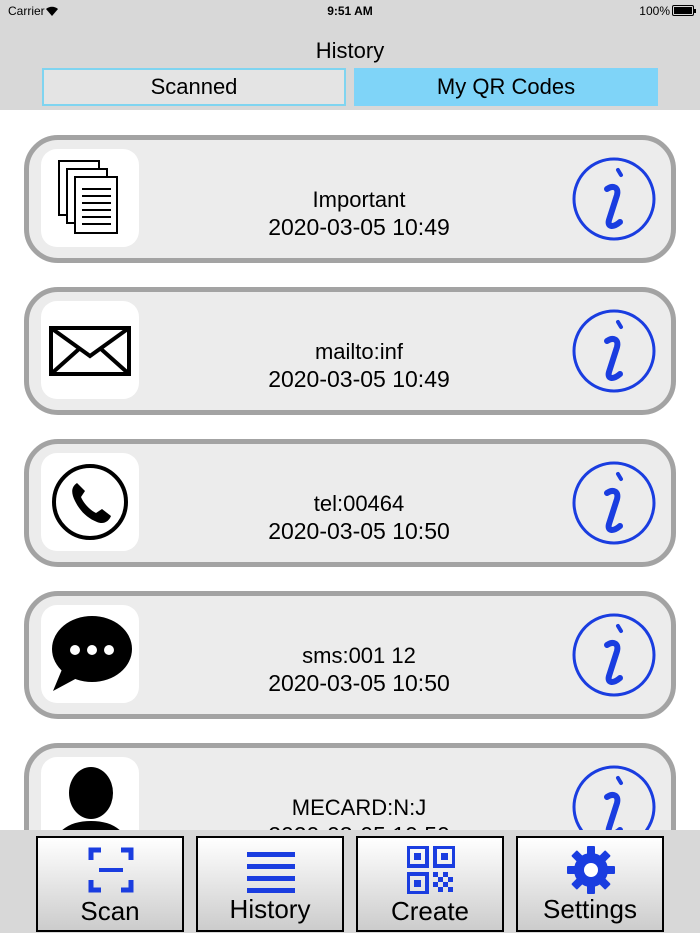 This screenshot has height=933, width=700. I want to click on segment-my-qr-codes: My QR Codes, so click(506, 87).